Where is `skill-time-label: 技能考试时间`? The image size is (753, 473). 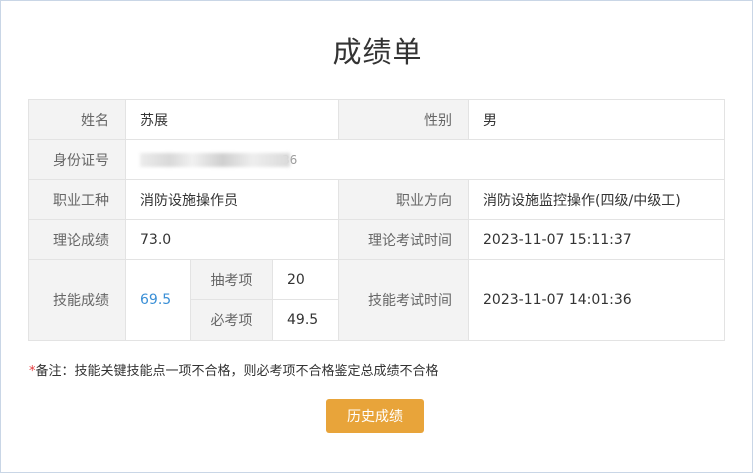 skill-time-label: 技能考试时间 is located at coordinates (404, 300).